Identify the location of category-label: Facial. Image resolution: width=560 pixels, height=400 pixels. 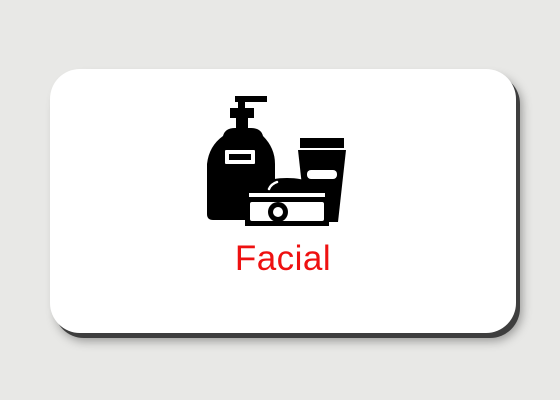
(283, 258).